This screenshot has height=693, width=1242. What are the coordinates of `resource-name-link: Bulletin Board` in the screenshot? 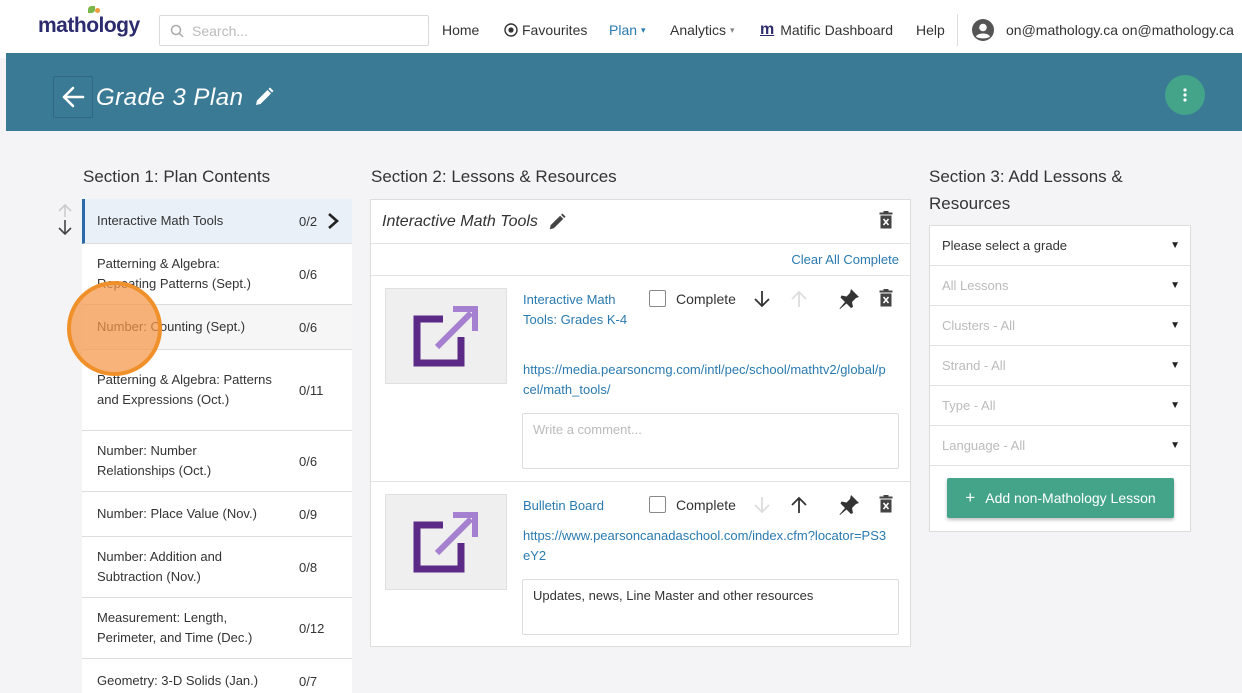 It's located at (578, 506).